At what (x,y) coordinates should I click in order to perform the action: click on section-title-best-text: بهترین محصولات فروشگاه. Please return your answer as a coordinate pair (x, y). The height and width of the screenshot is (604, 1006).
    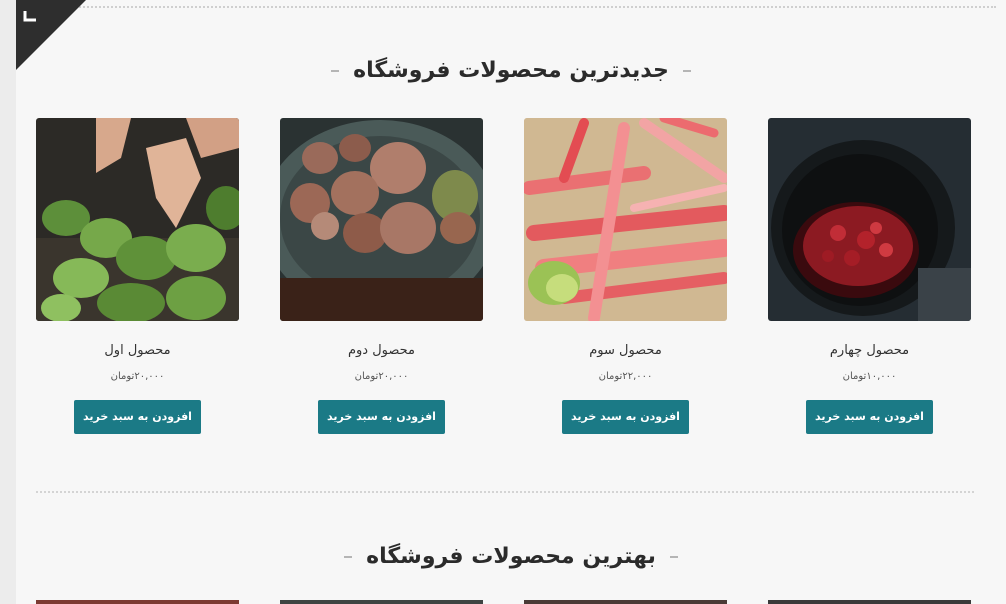
    Looking at the image, I should click on (511, 556).